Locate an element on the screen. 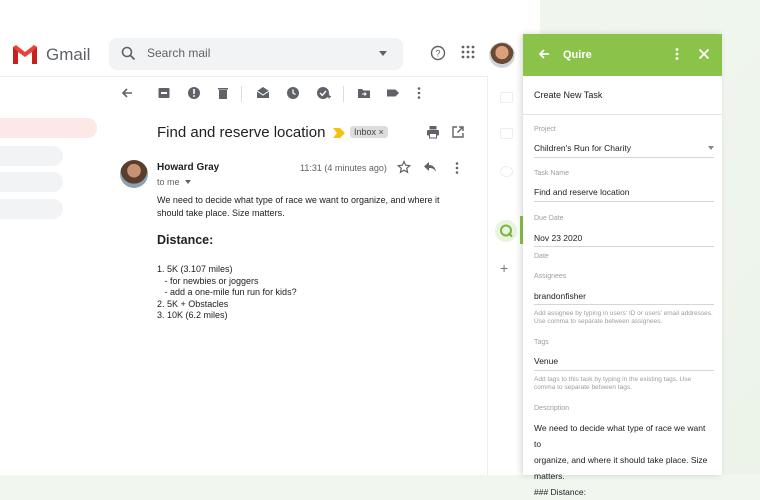 The width and height of the screenshot is (760, 500). chevron-down-icon is located at coordinates (188, 182).